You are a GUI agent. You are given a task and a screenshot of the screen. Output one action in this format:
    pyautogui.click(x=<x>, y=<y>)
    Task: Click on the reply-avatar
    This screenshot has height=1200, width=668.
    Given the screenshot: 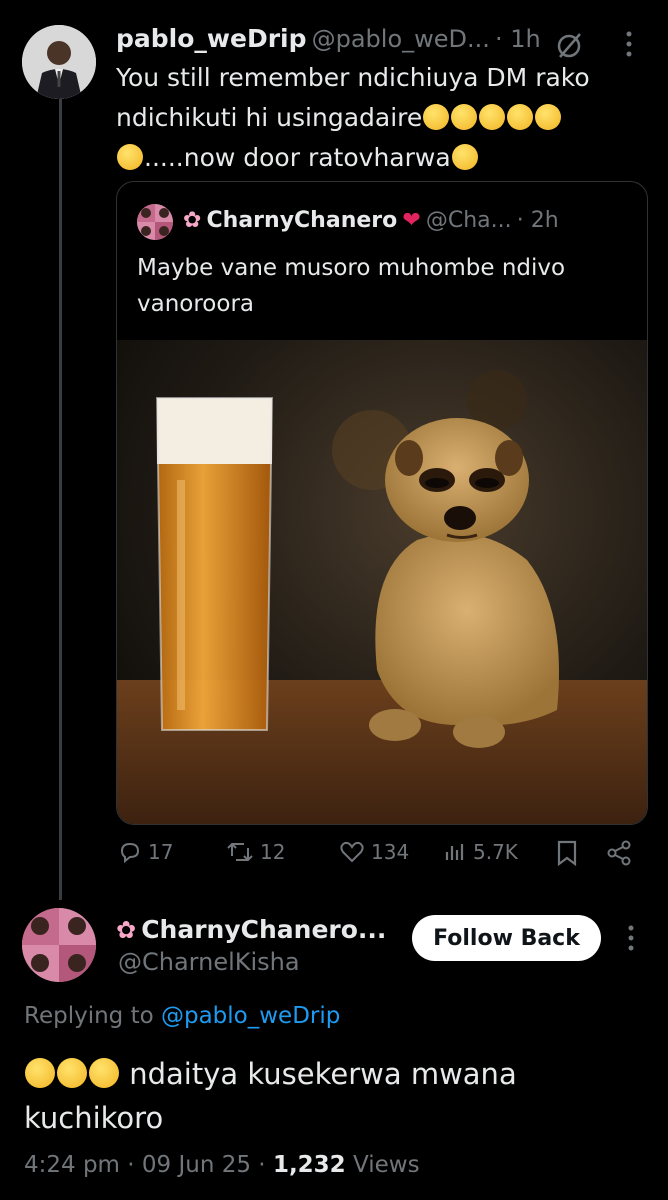 What is the action you would take?
    pyautogui.click(x=59, y=945)
    